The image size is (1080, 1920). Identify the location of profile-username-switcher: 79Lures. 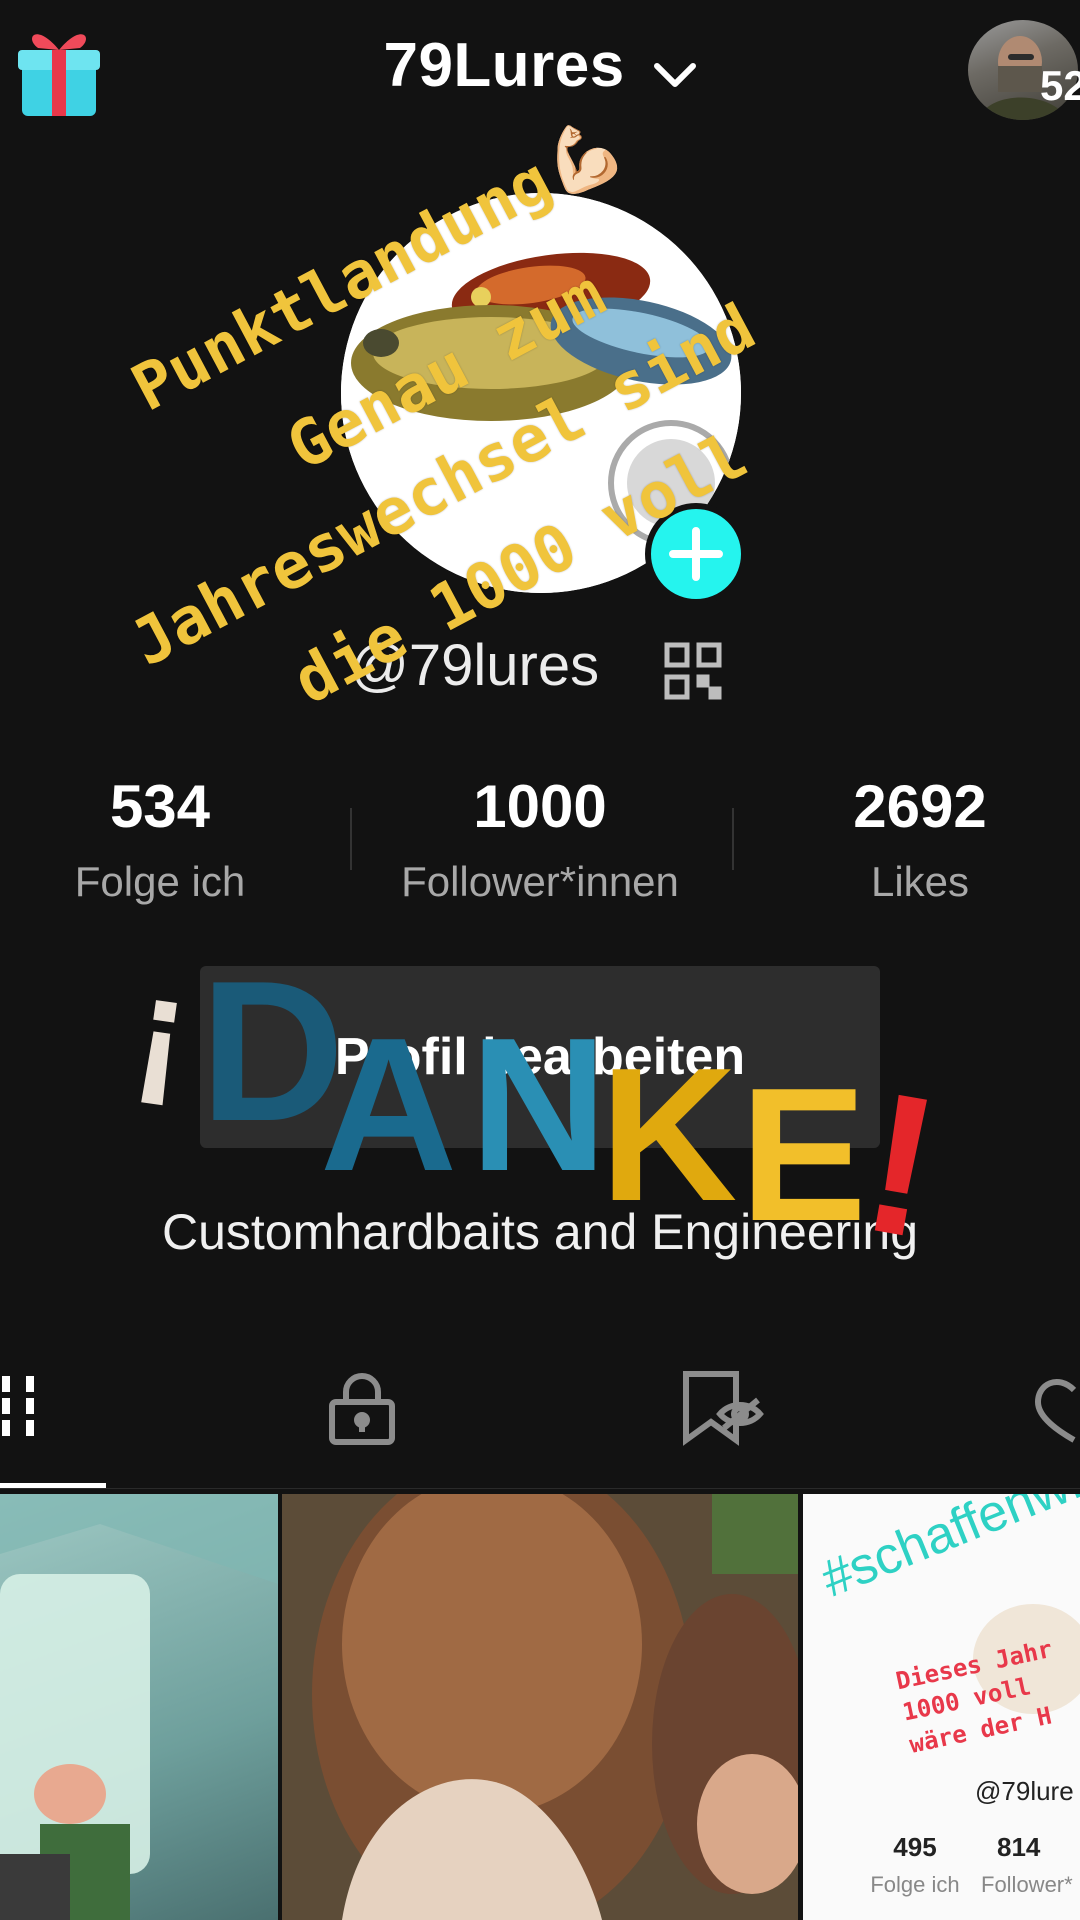
(540, 67).